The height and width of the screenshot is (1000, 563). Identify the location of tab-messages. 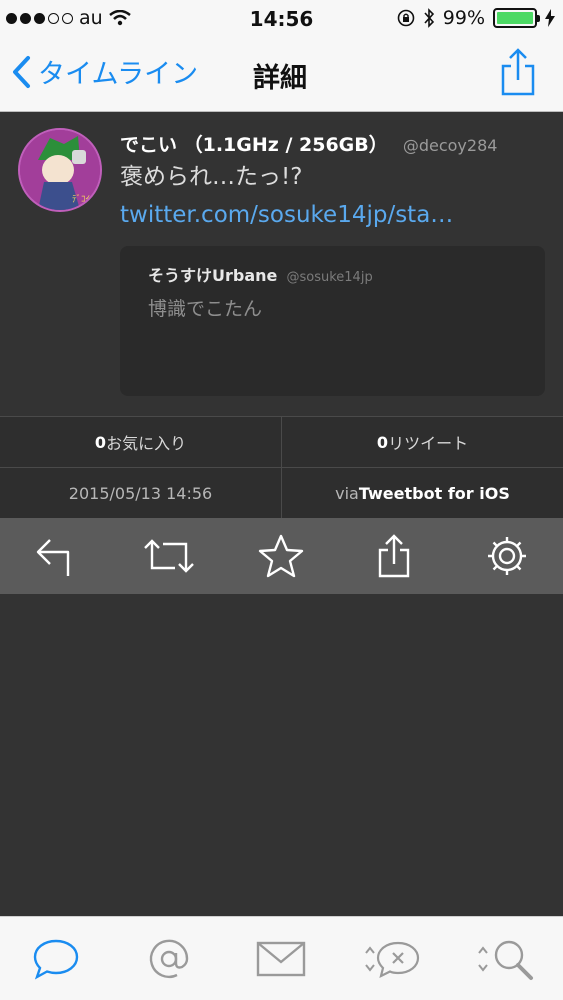
(281, 959).